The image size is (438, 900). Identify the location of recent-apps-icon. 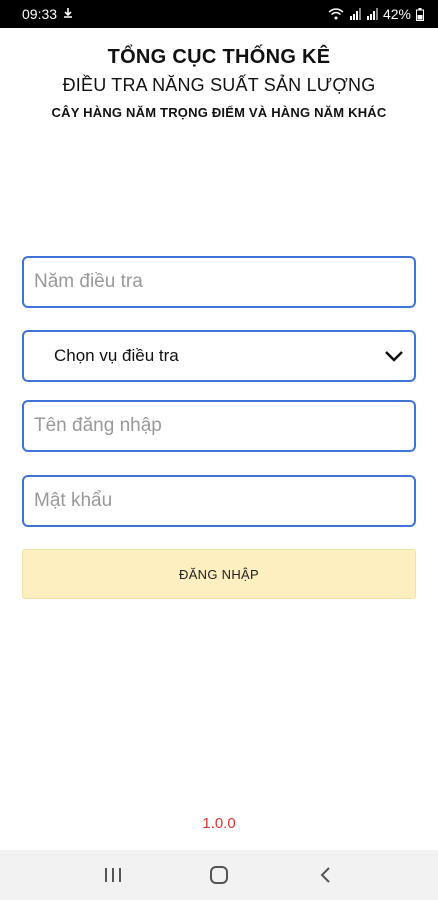
(113, 875).